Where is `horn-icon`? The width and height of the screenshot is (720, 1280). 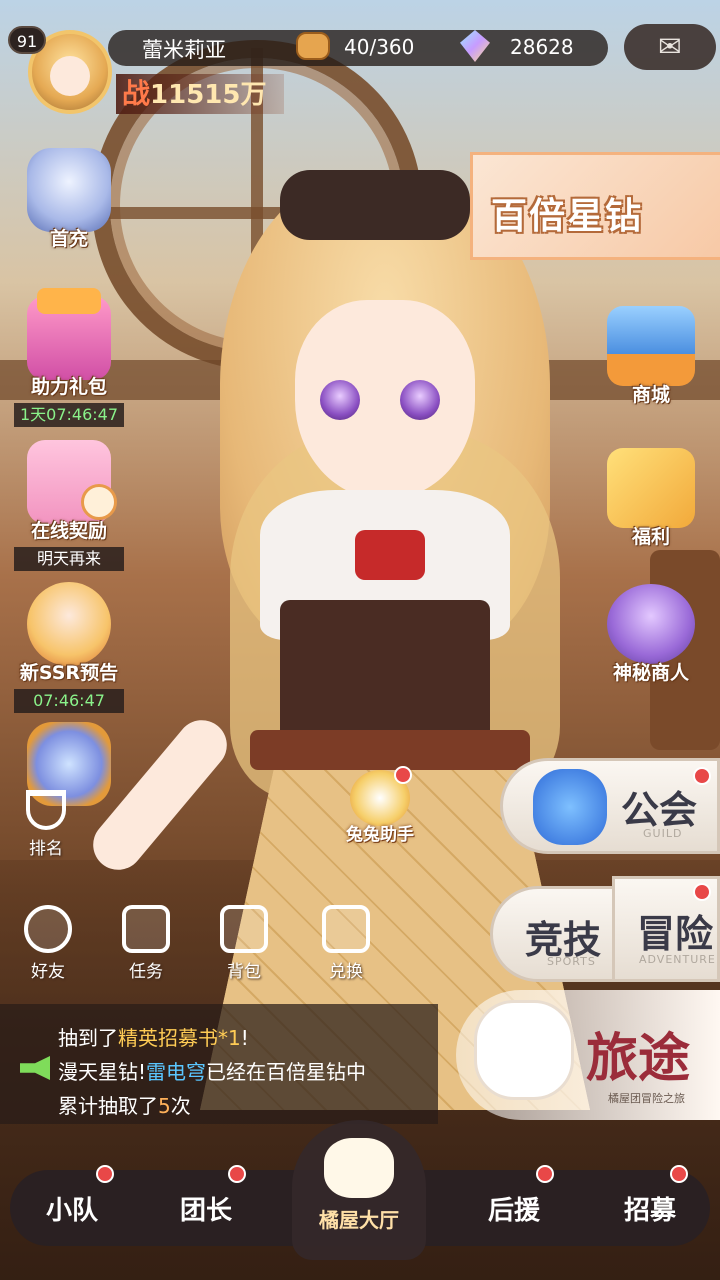 horn-icon is located at coordinates (35, 1068).